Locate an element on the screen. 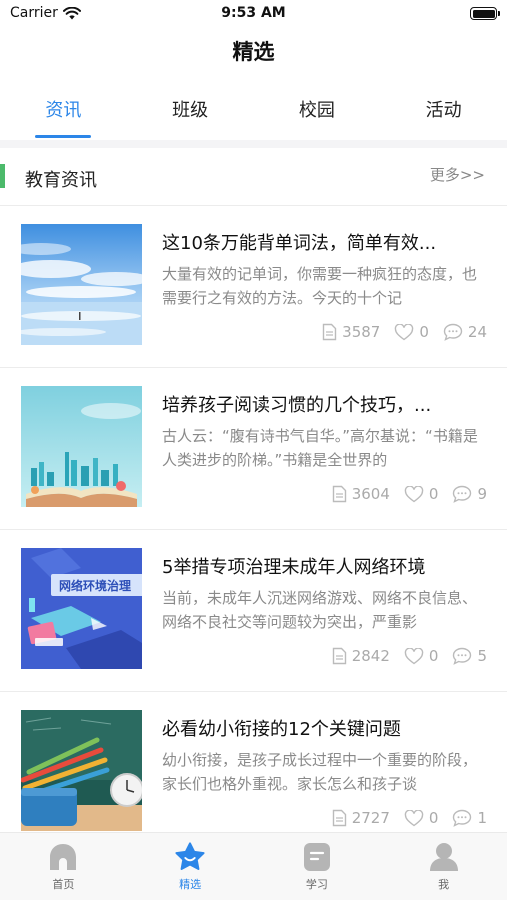 Image resolution: width=507 pixels, height=900 pixels. comments-stat: 9 is located at coordinates (469, 494).